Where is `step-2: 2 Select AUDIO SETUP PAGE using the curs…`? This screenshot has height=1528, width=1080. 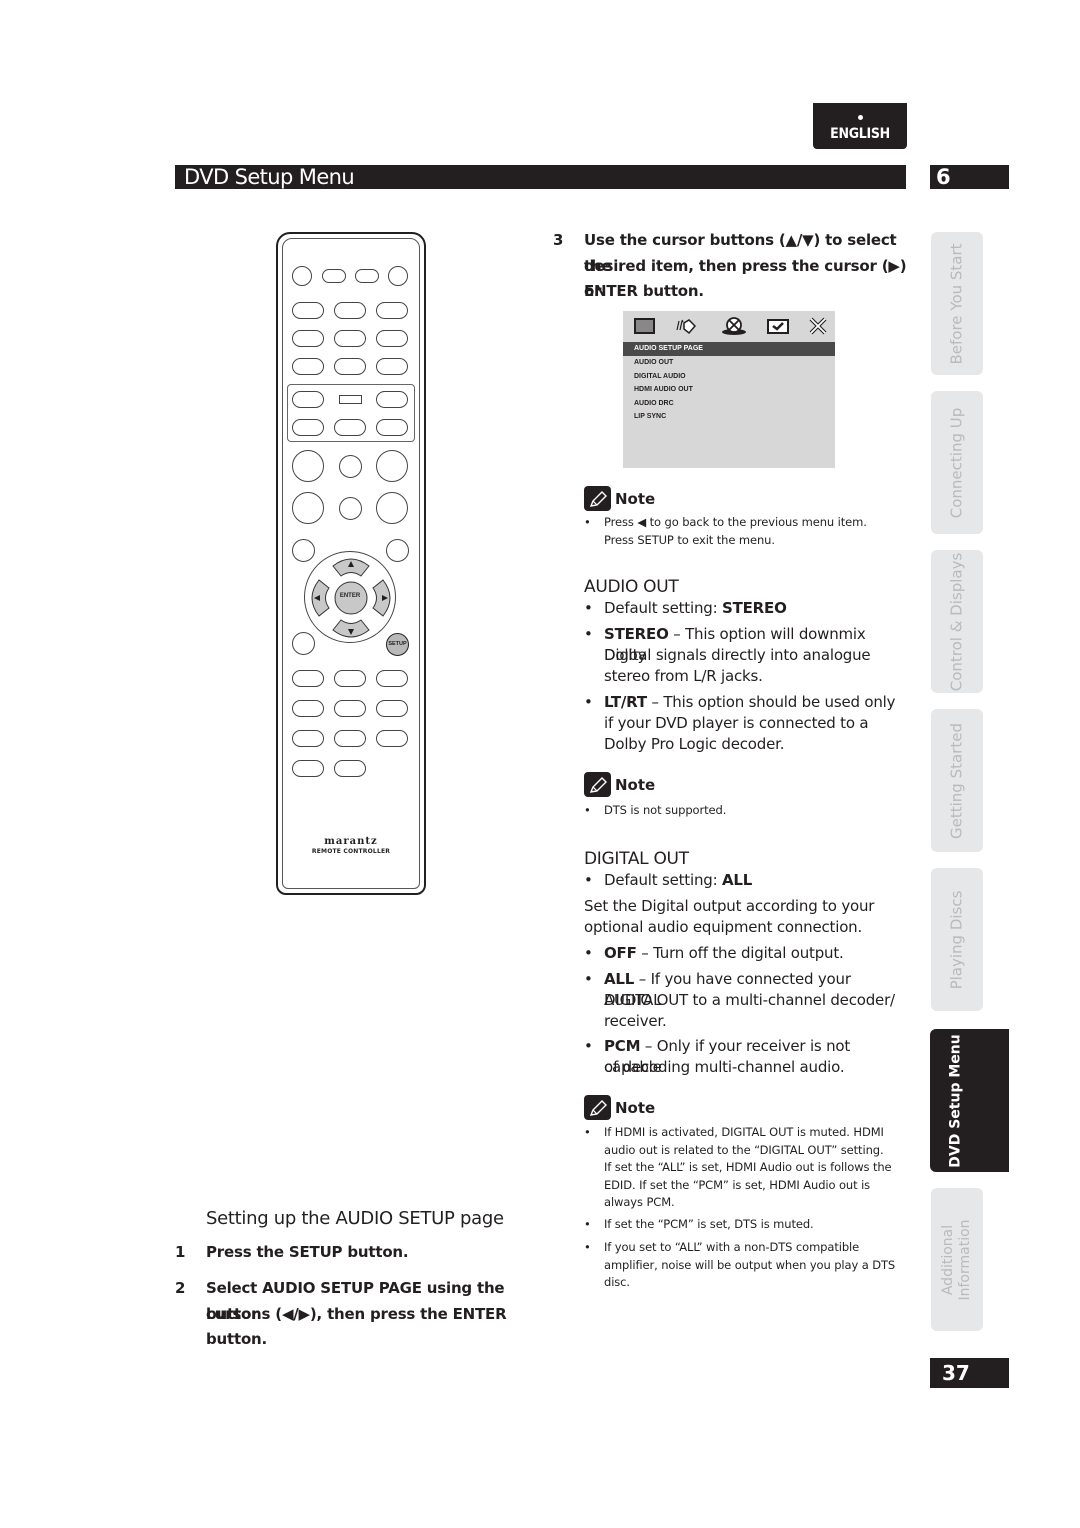 step-2: 2 Select AUDIO SETUP PAGE using the curs… is located at coordinates (355, 1315).